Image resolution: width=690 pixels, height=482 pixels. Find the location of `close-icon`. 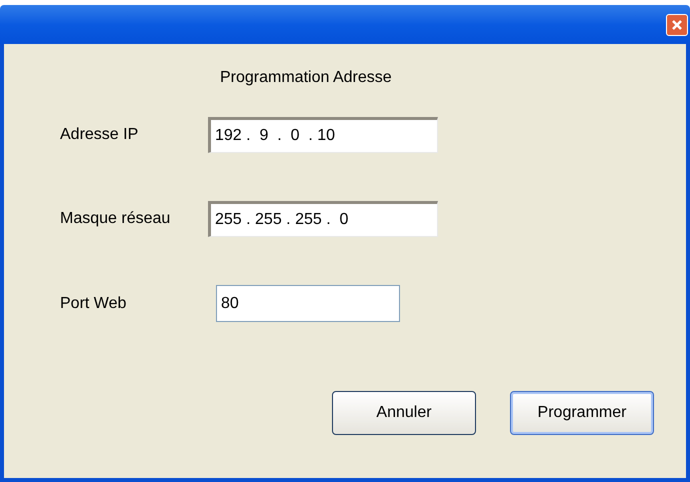

close-icon is located at coordinates (677, 24).